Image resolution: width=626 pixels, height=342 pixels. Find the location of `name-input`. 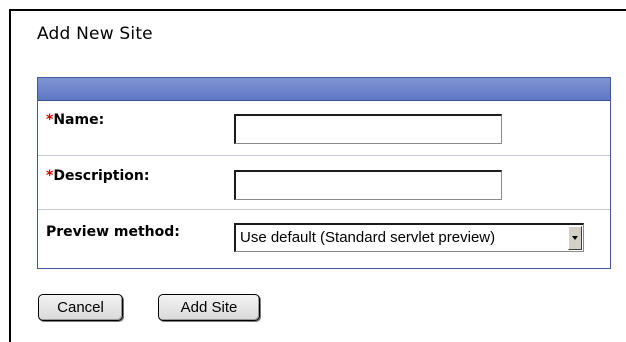

name-input is located at coordinates (368, 129).